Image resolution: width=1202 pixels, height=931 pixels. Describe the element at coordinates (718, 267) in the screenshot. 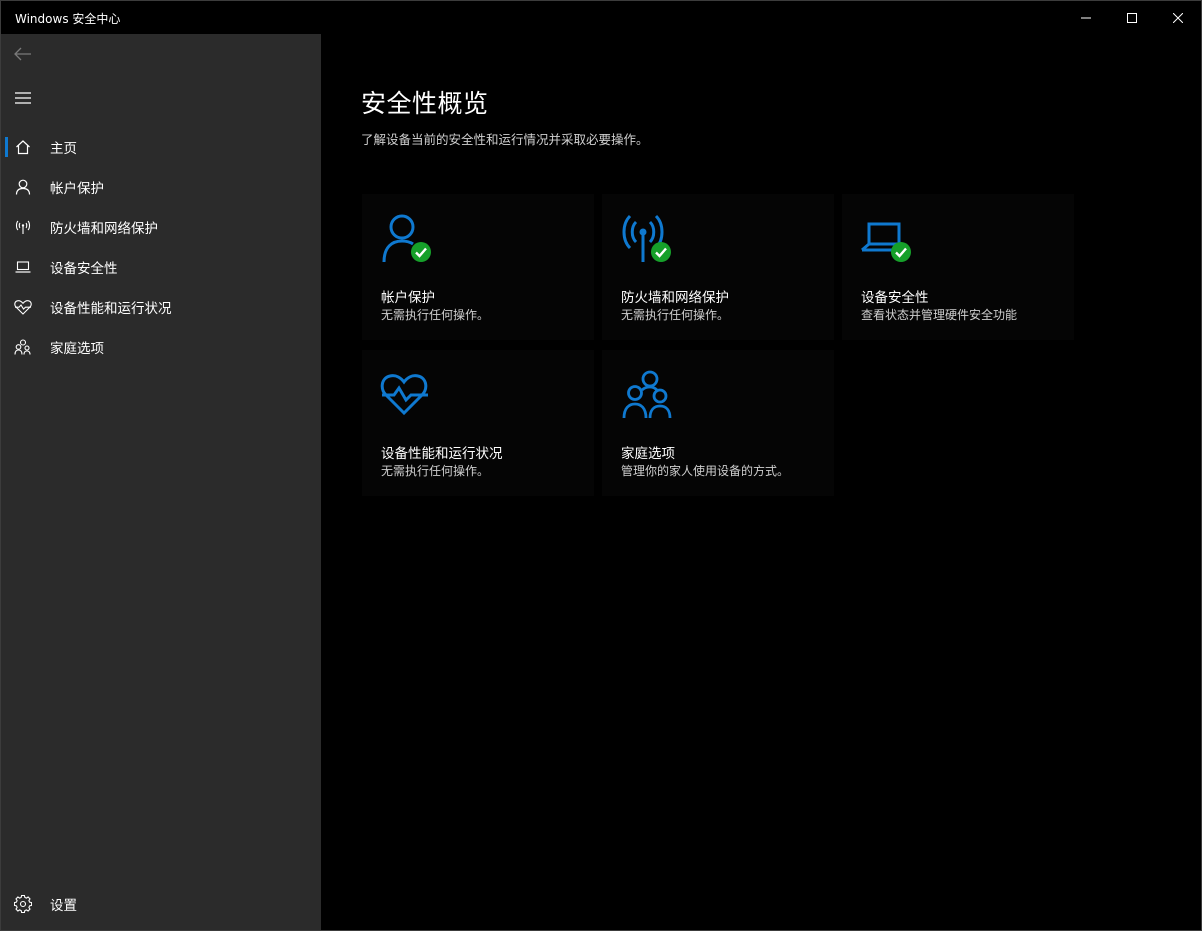

I see `tile-firewall-network: 防火墙和网络保护 无需执行任何操作。` at that location.